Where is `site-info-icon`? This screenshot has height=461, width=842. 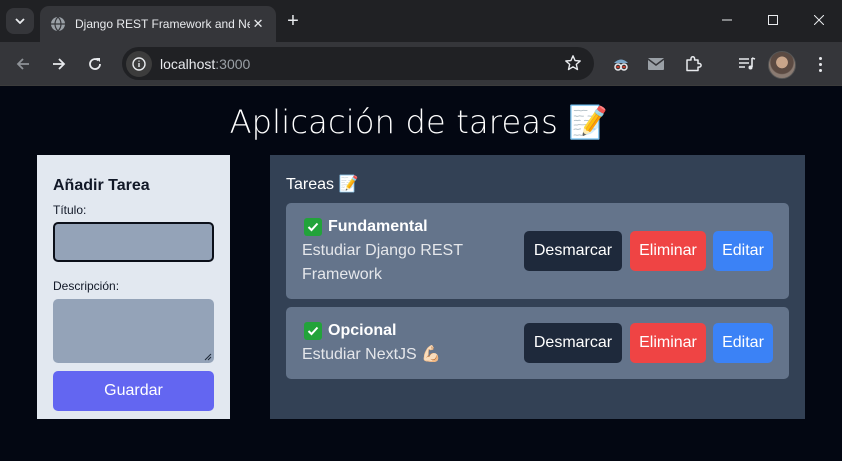
site-info-icon is located at coordinates (139, 63).